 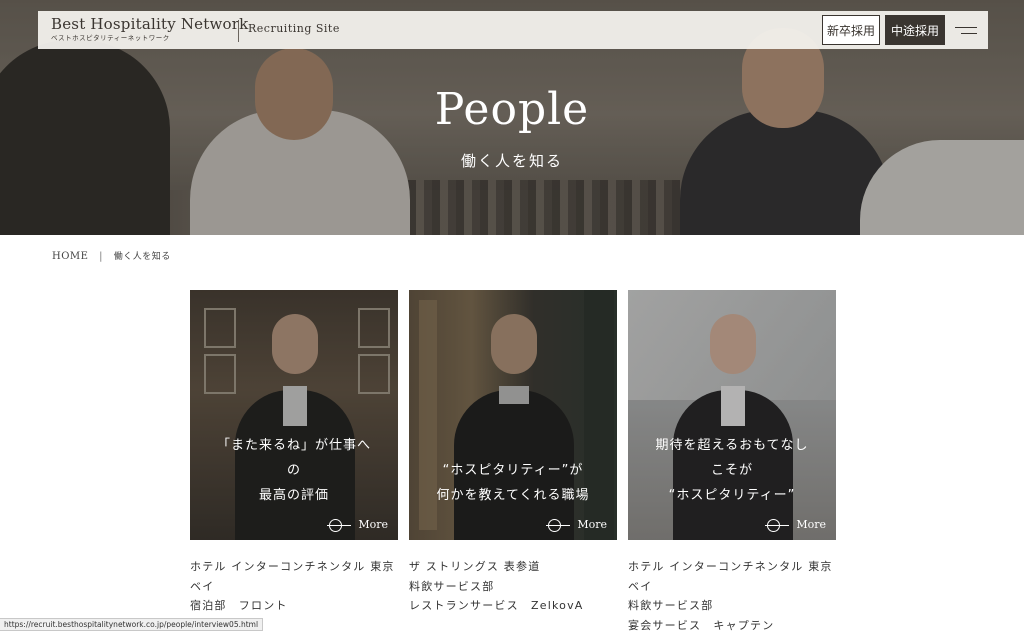 I want to click on new-graduate-recruit-button: 新卒採用, so click(x=851, y=30).